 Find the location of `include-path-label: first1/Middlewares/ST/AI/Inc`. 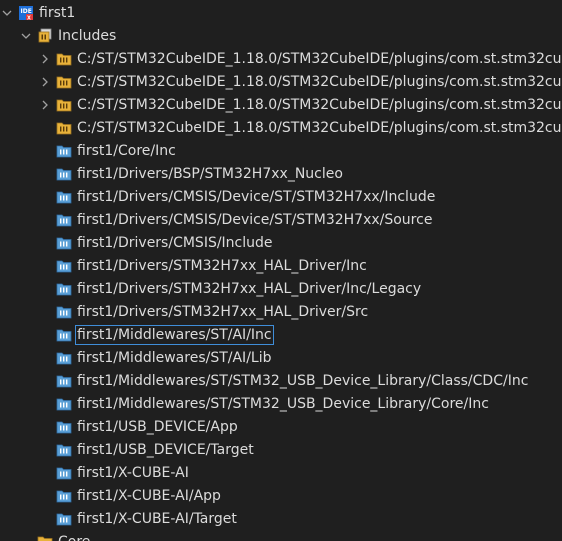

include-path-label: first1/Middlewares/ST/AI/Inc is located at coordinates (174, 335).